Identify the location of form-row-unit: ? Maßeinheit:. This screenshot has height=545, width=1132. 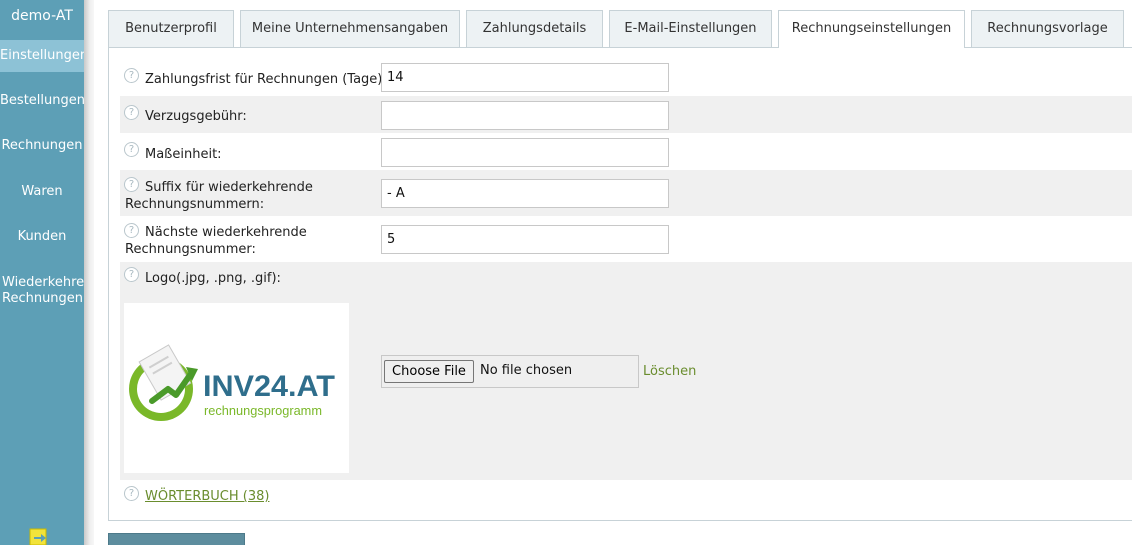
(626, 151).